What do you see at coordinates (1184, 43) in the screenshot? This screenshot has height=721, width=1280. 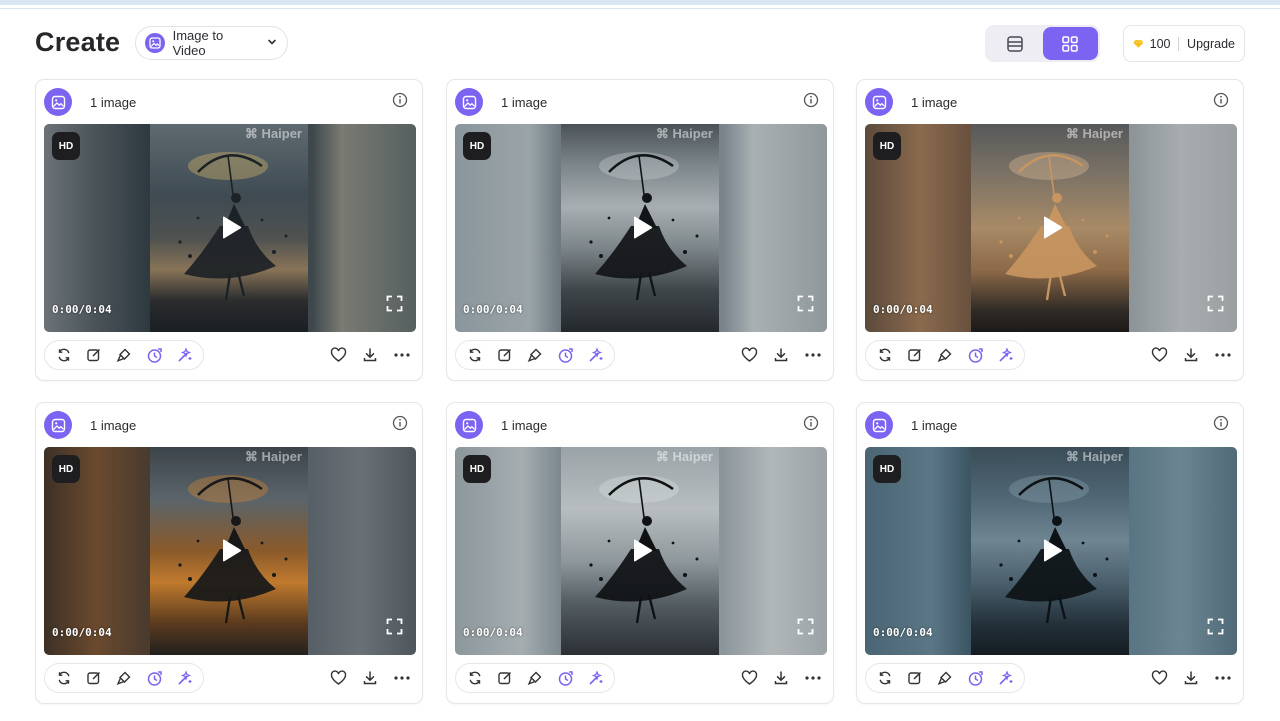 I see `credits-upgrade: 100 Upgrade` at bounding box center [1184, 43].